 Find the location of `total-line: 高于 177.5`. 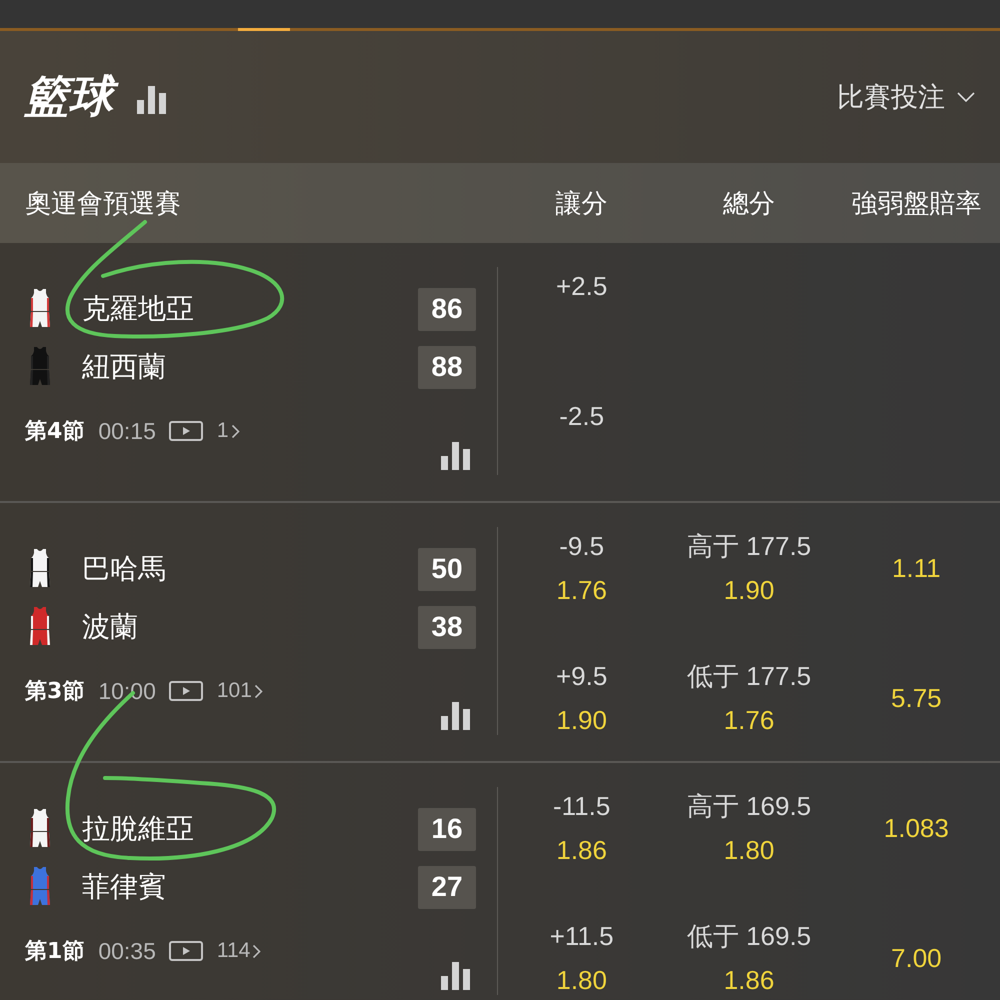

total-line: 高于 177.5 is located at coordinates (749, 546).